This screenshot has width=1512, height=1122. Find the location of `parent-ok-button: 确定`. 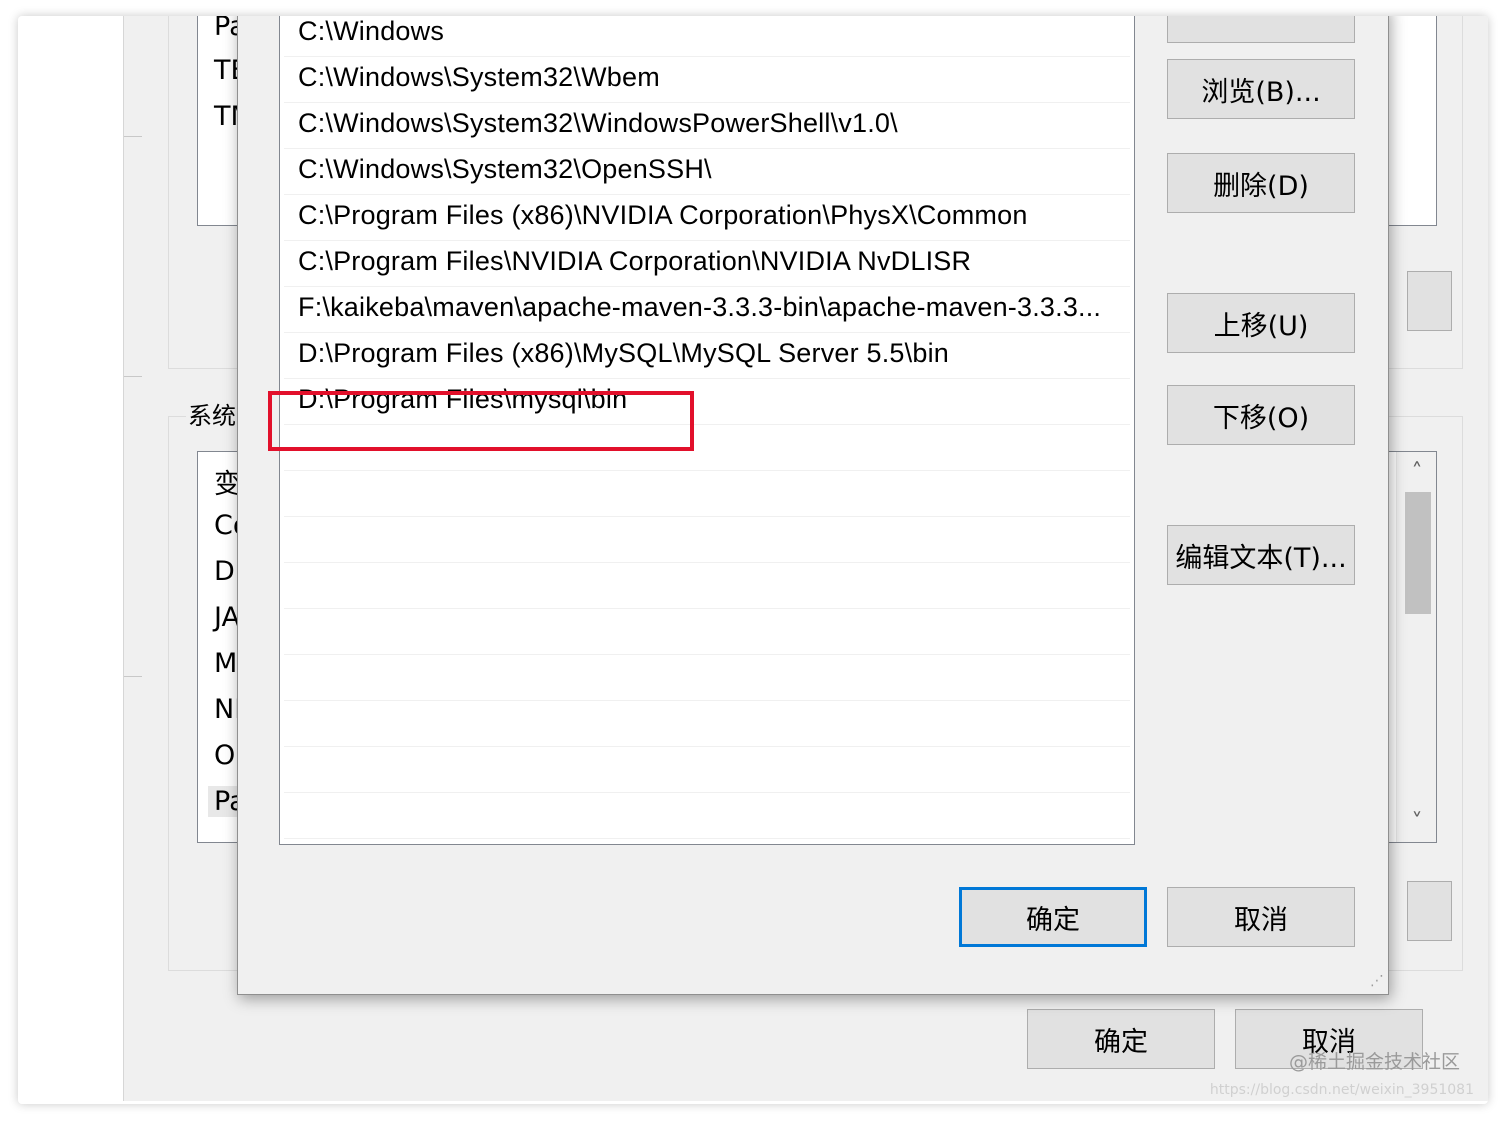

parent-ok-button: 确定 is located at coordinates (1121, 1039).